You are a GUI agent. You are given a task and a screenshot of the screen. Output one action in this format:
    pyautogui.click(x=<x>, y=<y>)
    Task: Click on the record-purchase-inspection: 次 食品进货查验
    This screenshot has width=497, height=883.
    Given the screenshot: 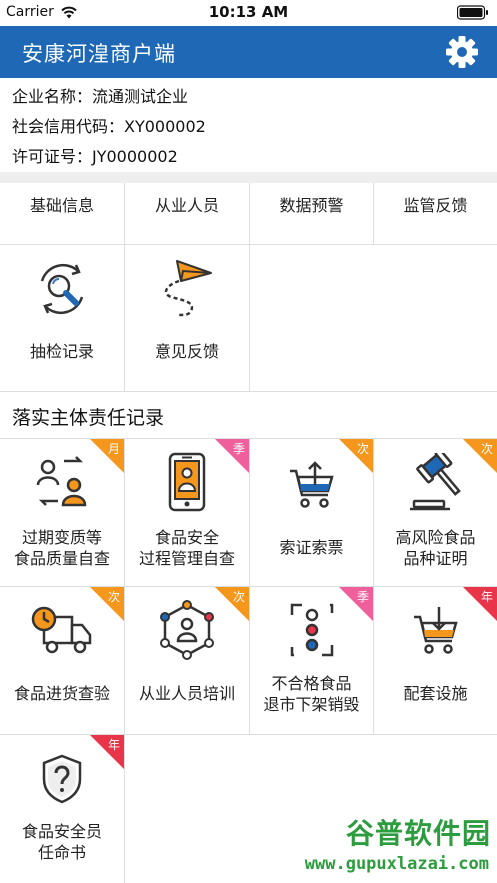 What is the action you would take?
    pyautogui.click(x=62, y=661)
    